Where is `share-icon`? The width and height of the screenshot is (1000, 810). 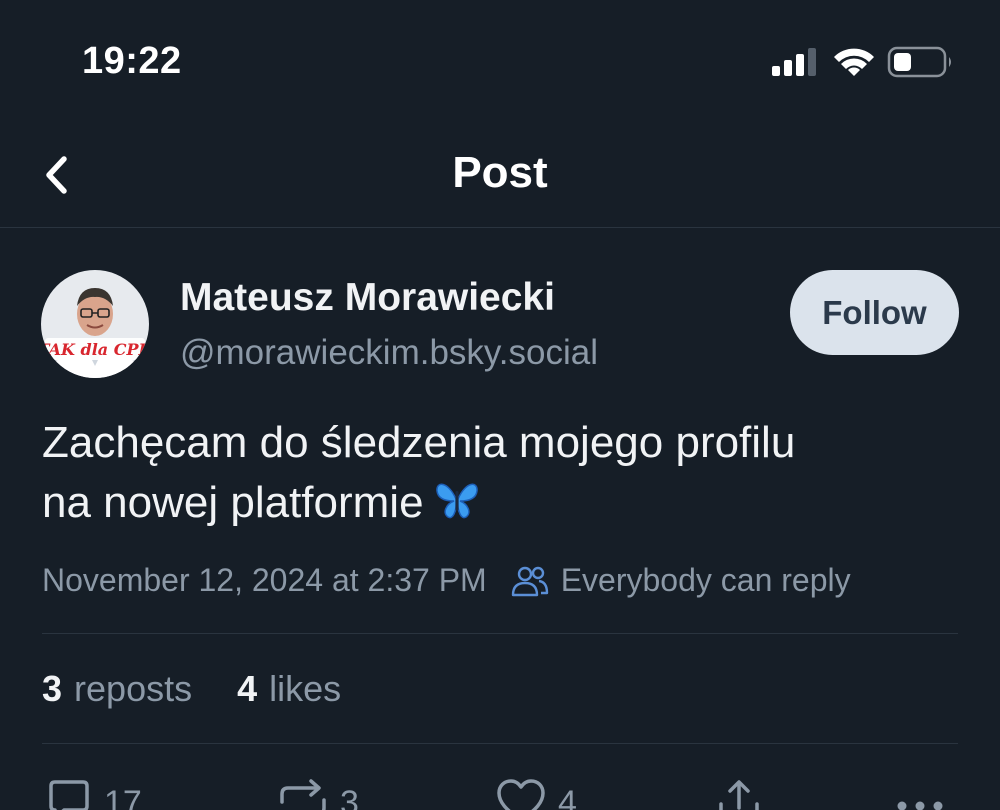
share-icon is located at coordinates (739, 795).